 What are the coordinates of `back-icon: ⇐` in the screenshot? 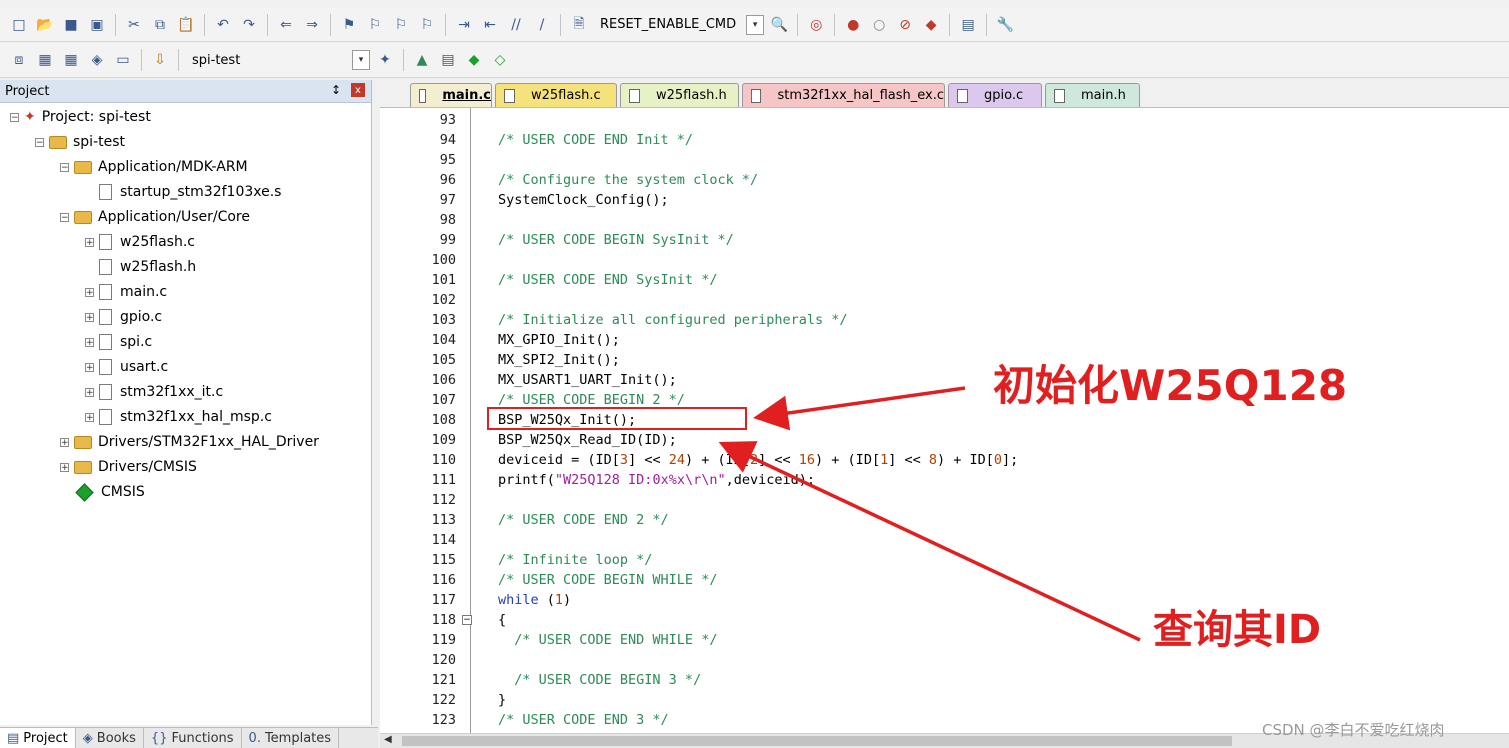 It's located at (286, 25).